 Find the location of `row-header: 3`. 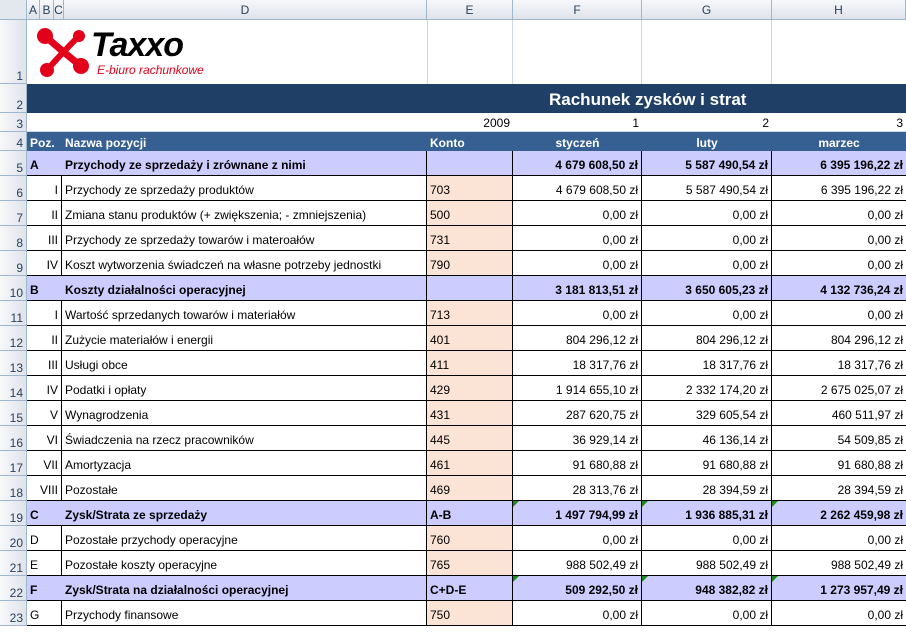

row-header: 3 is located at coordinates (13, 122).